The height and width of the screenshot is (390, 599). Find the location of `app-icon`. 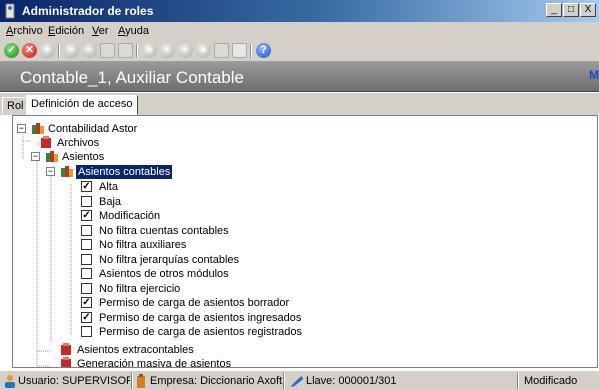

app-icon is located at coordinates (10, 11).